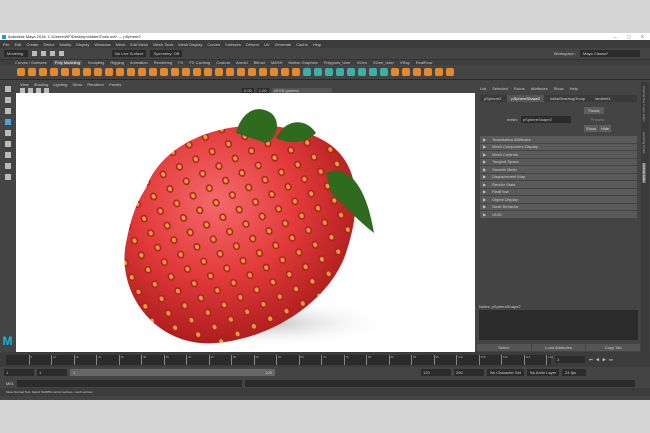  What do you see at coordinates (7, 100) in the screenshot?
I see `lasso-tool-icon` at bounding box center [7, 100].